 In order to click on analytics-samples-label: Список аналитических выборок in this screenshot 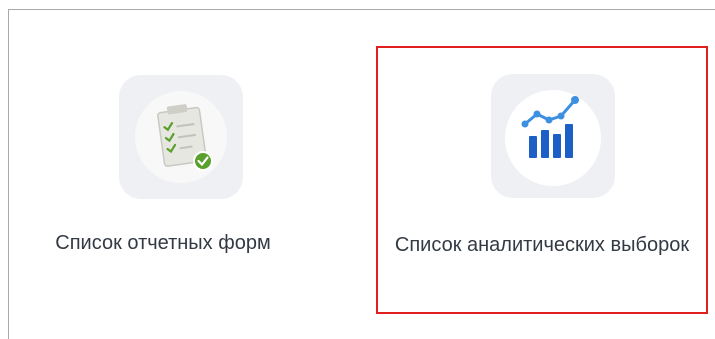, I will do `click(542, 245)`.